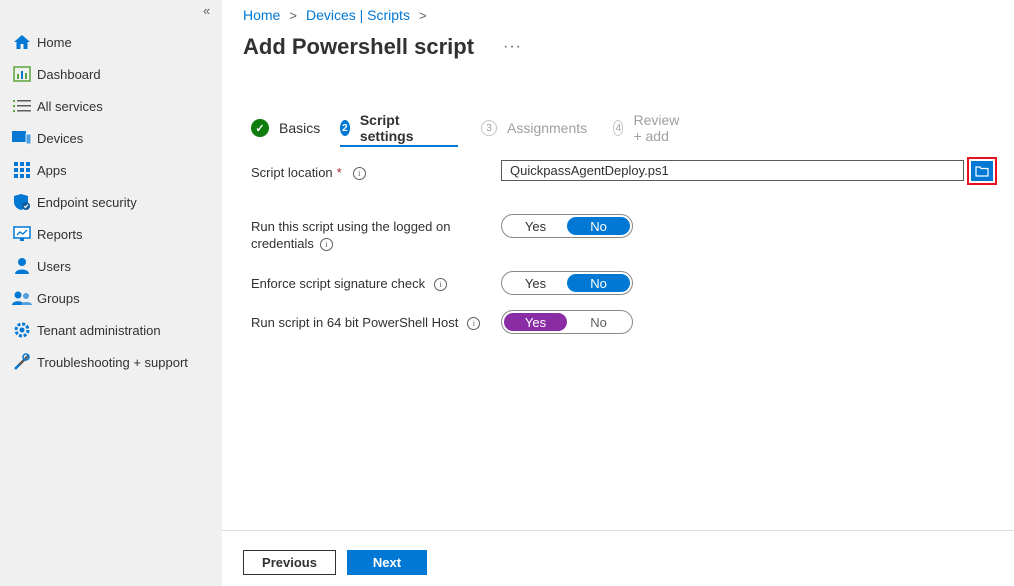  Describe the element at coordinates (732, 170) in the screenshot. I see `script-location-input: QuickpassAgentDeploy.ps1` at that location.